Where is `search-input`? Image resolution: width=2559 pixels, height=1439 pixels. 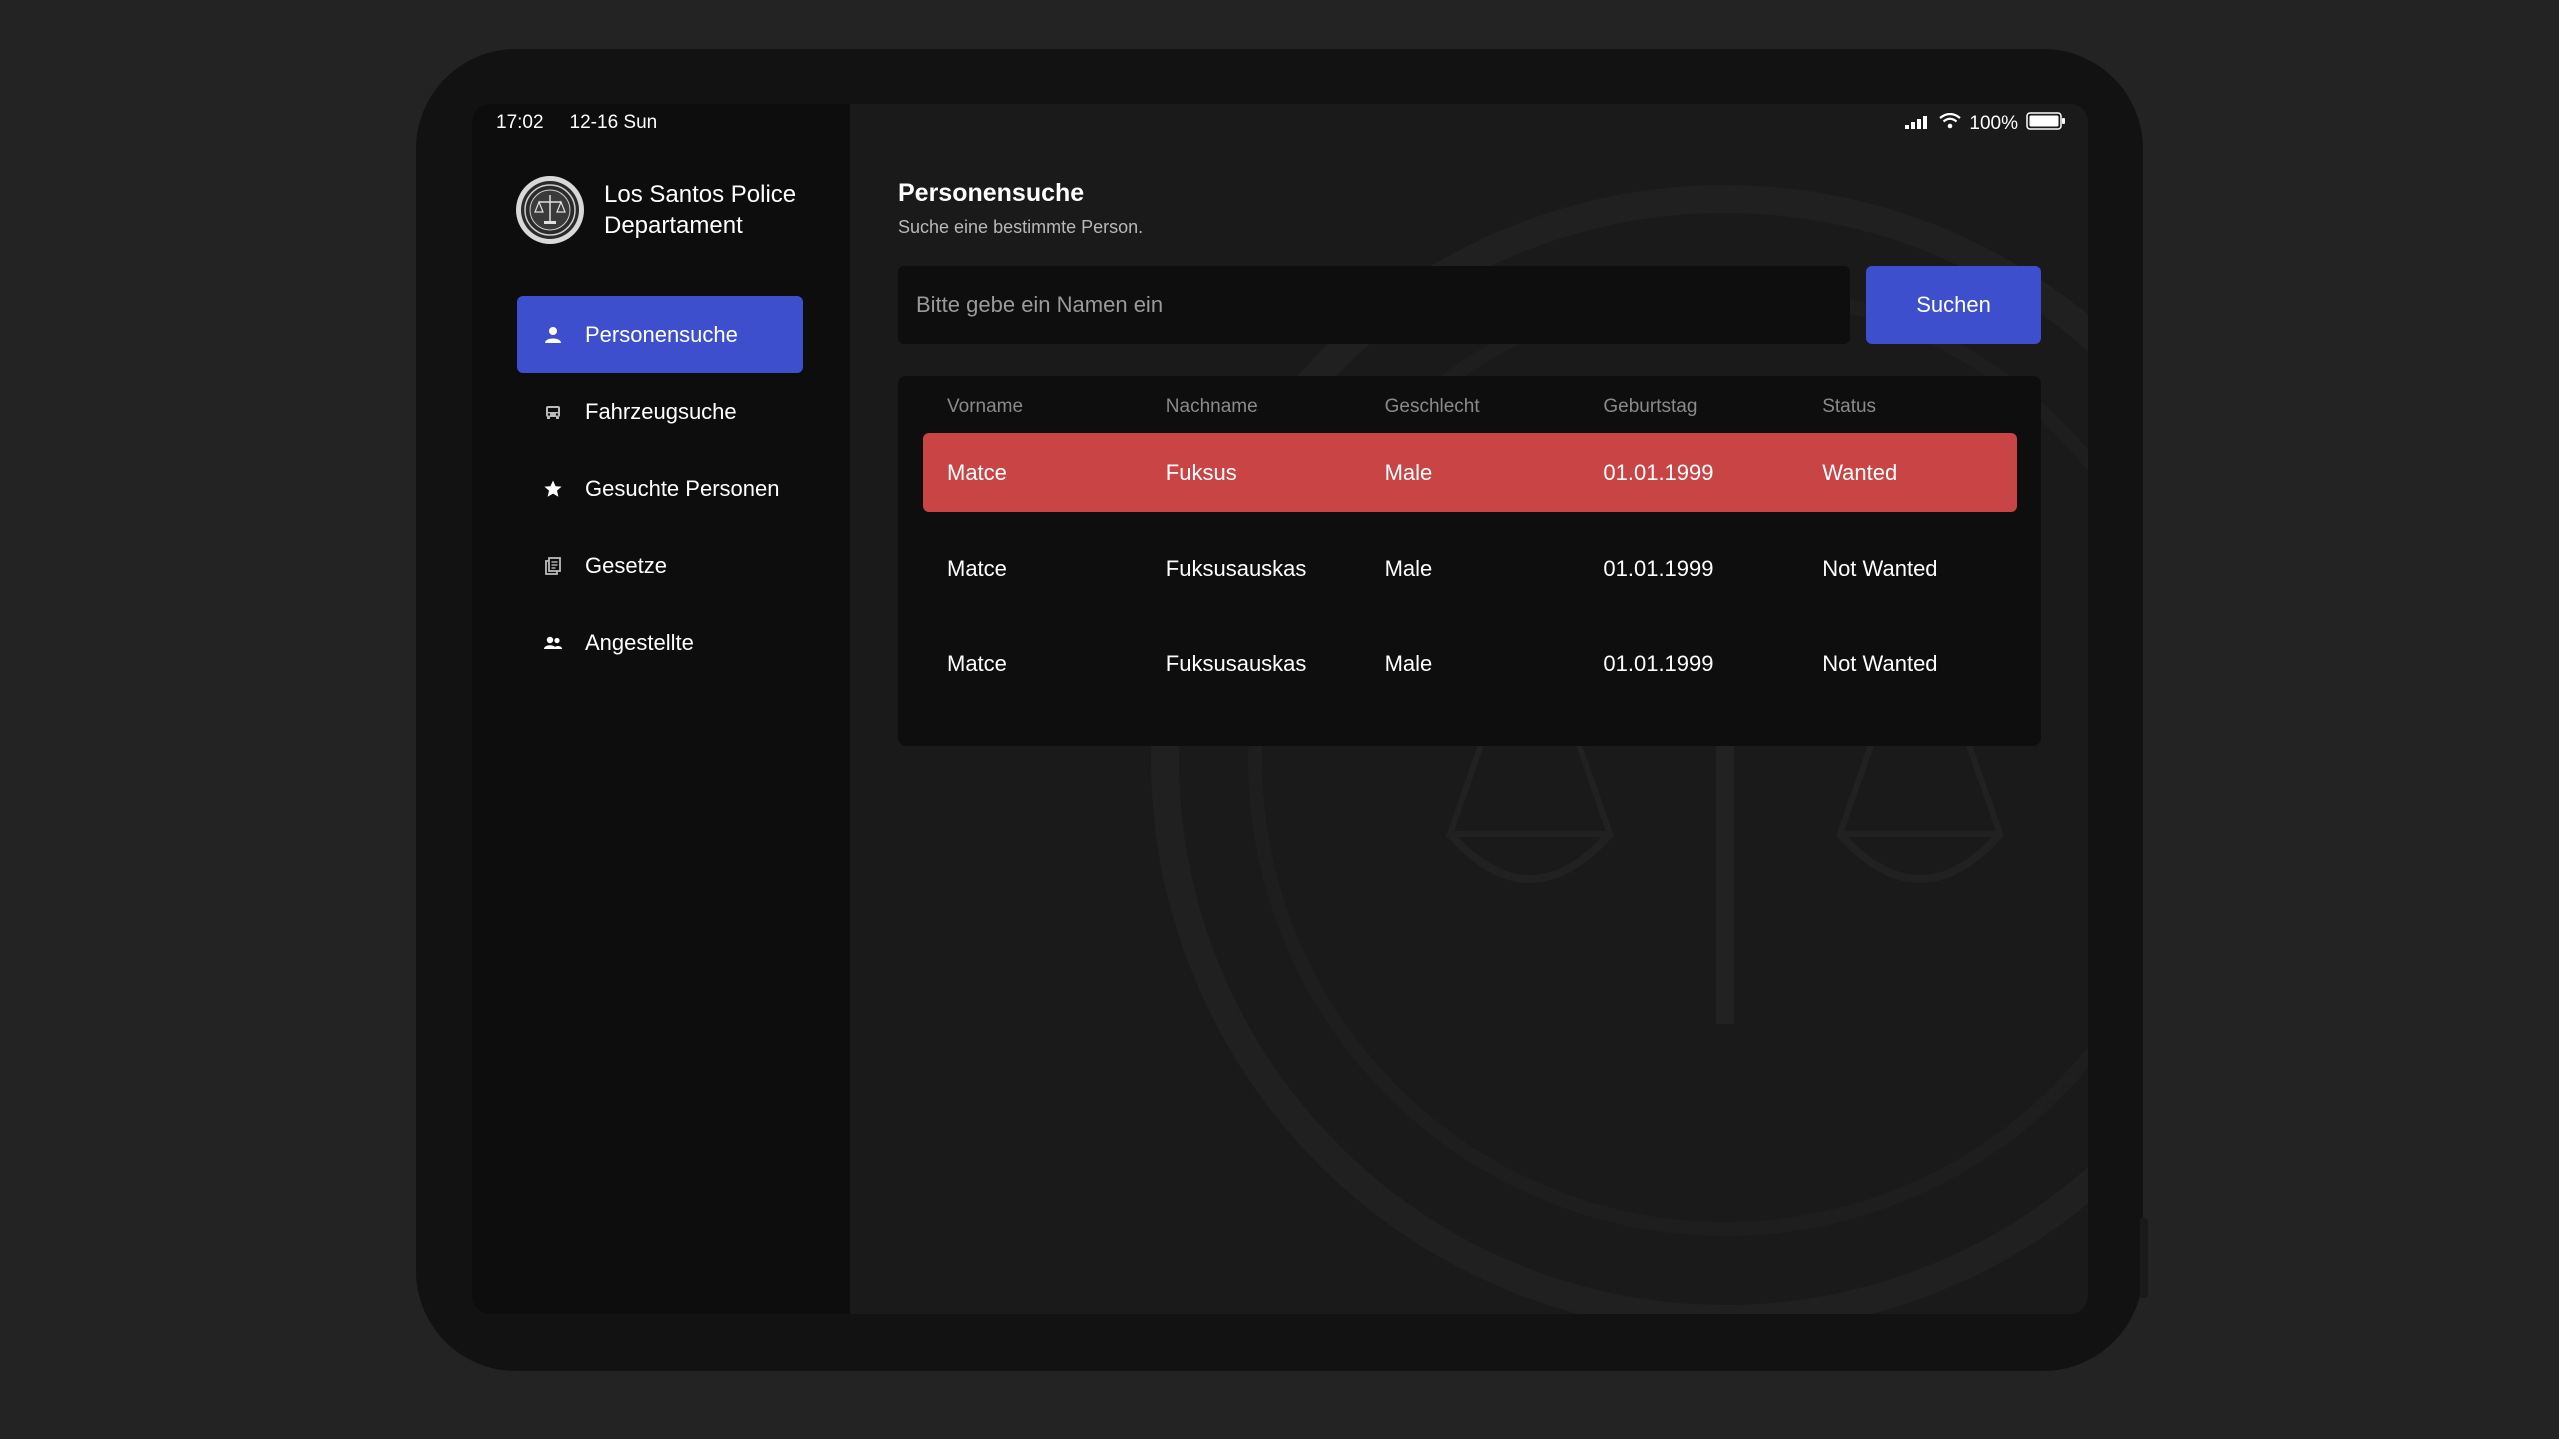
search-input is located at coordinates (1374, 305).